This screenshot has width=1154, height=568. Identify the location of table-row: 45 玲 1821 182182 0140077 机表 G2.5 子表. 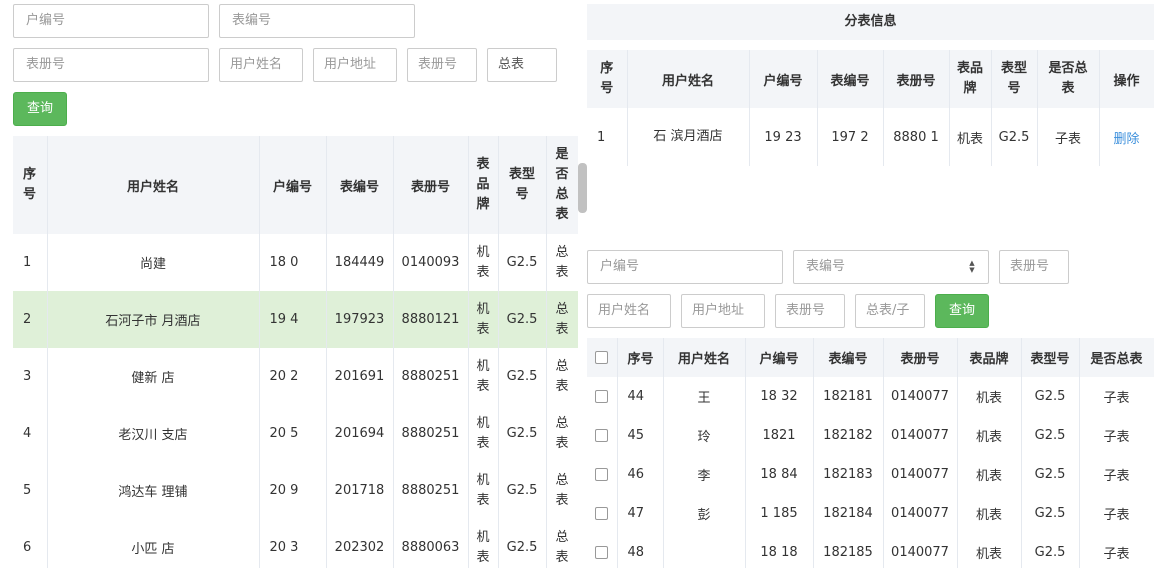
(870, 435).